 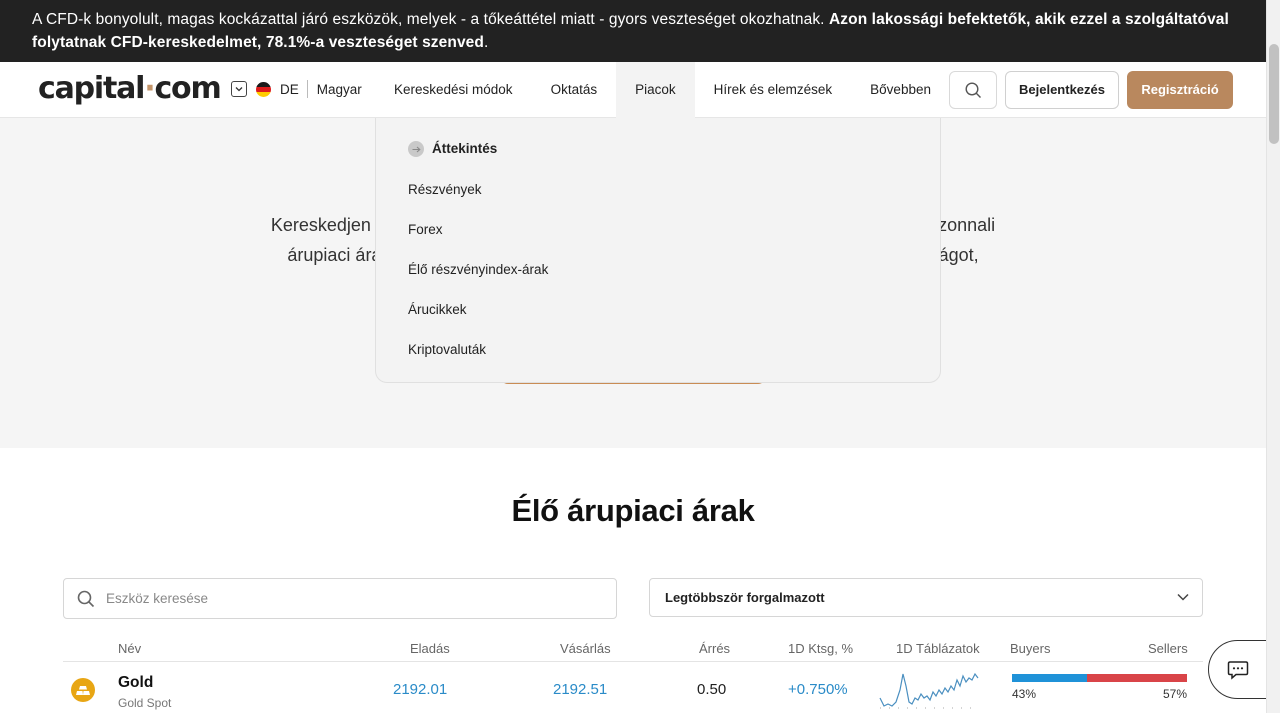 What do you see at coordinates (416, 149) in the screenshot?
I see `arrow-right-icon` at bounding box center [416, 149].